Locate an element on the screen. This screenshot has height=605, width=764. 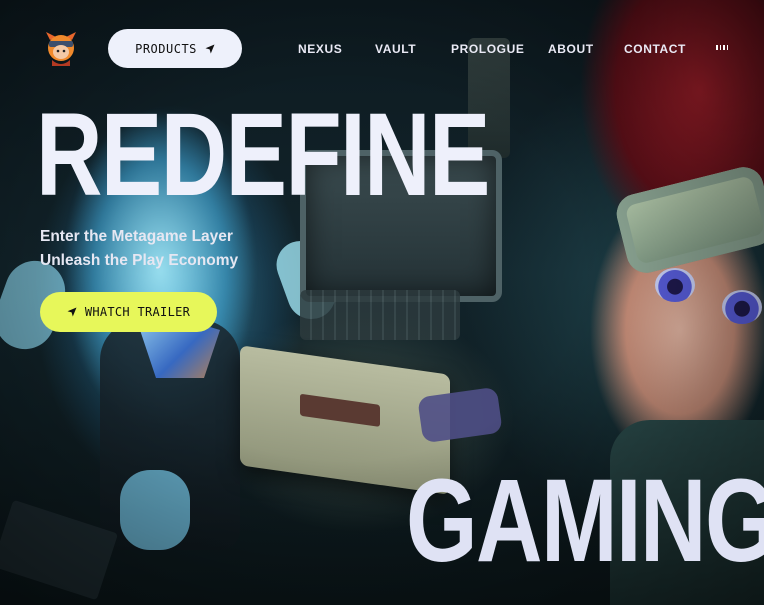
ghost-leg-illustration is located at coordinates (155, 510).